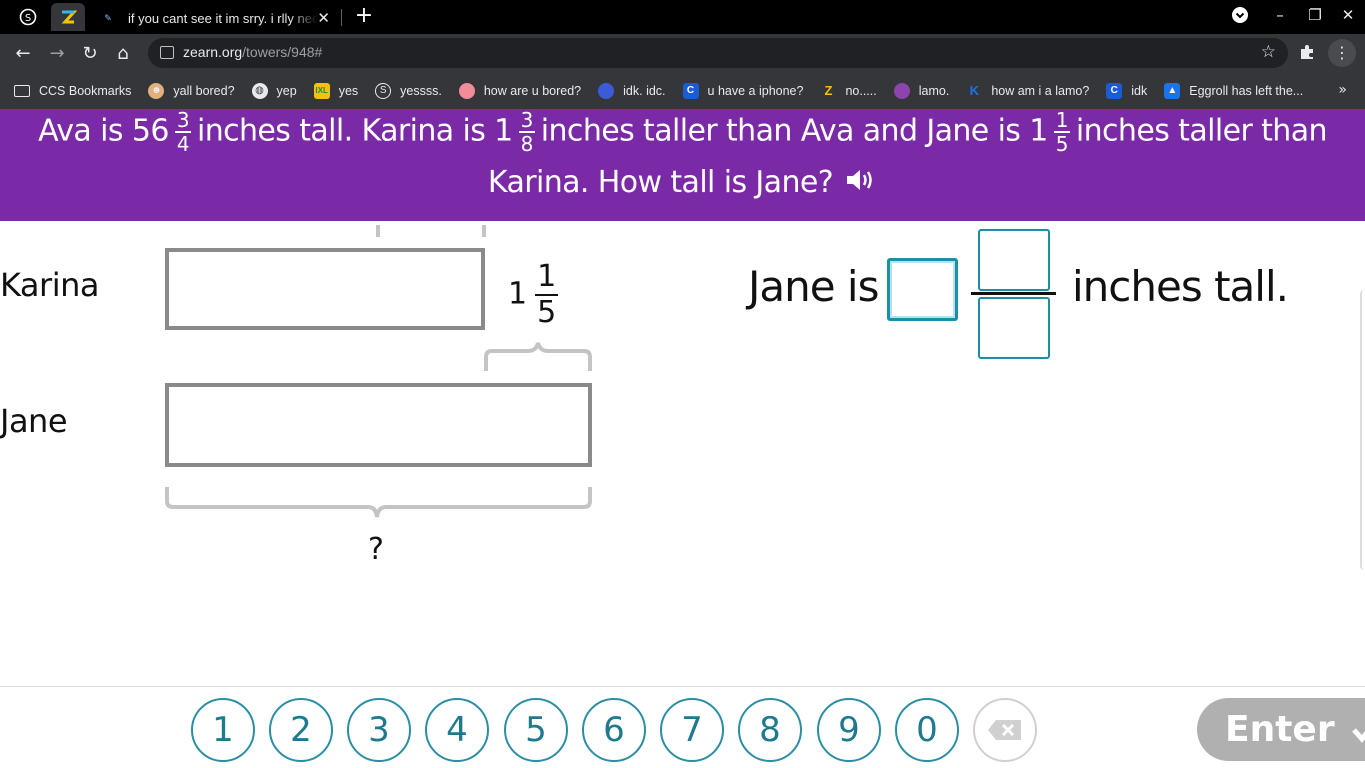 This screenshot has width=1365, height=768. What do you see at coordinates (341, 17) in the screenshot?
I see `tab-separator` at bounding box center [341, 17].